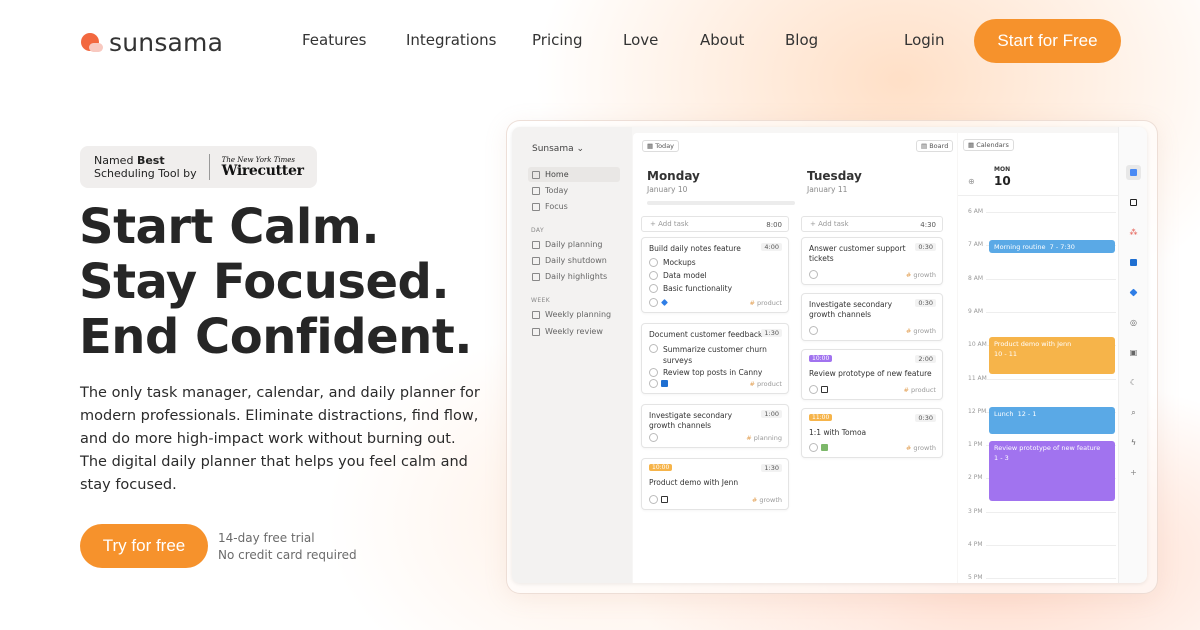  Describe the element at coordinates (451, 40) in the screenshot. I see `nav-integrations: Integrations` at that location.